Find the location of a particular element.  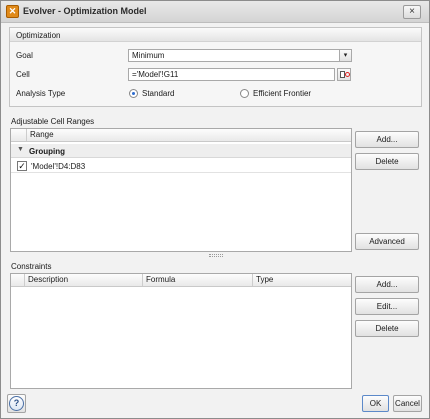

ok-button: OK is located at coordinates (375, 403).